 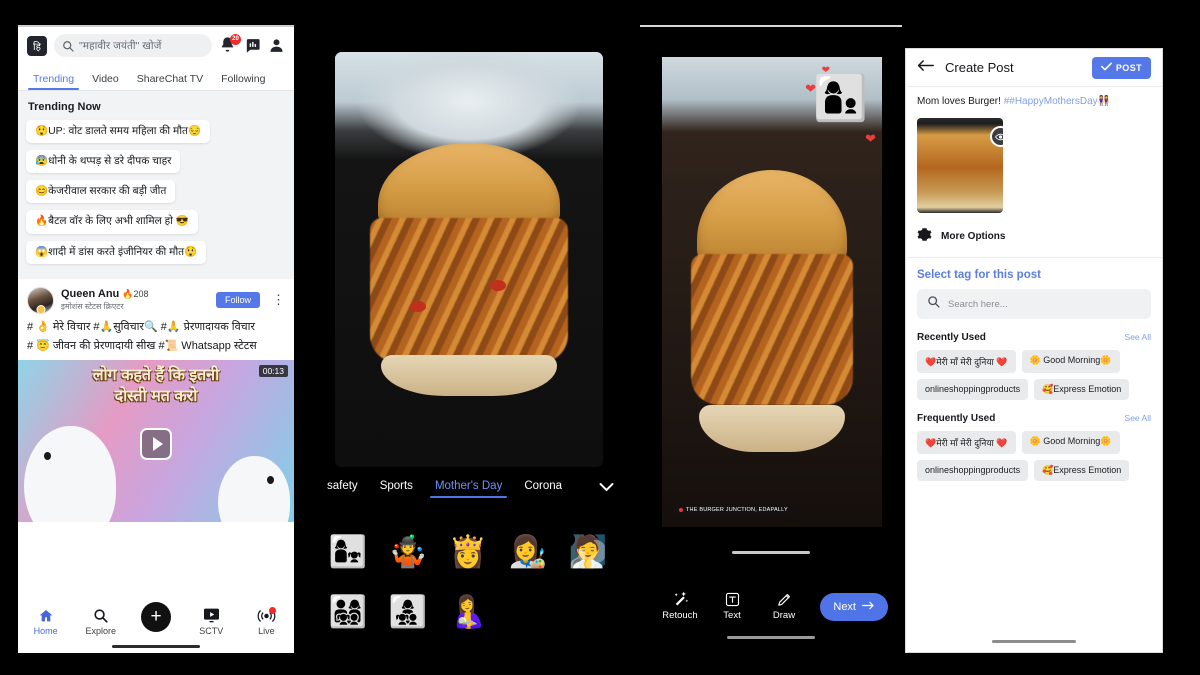 I want to click on draw-button: Draw, so click(x=784, y=604).